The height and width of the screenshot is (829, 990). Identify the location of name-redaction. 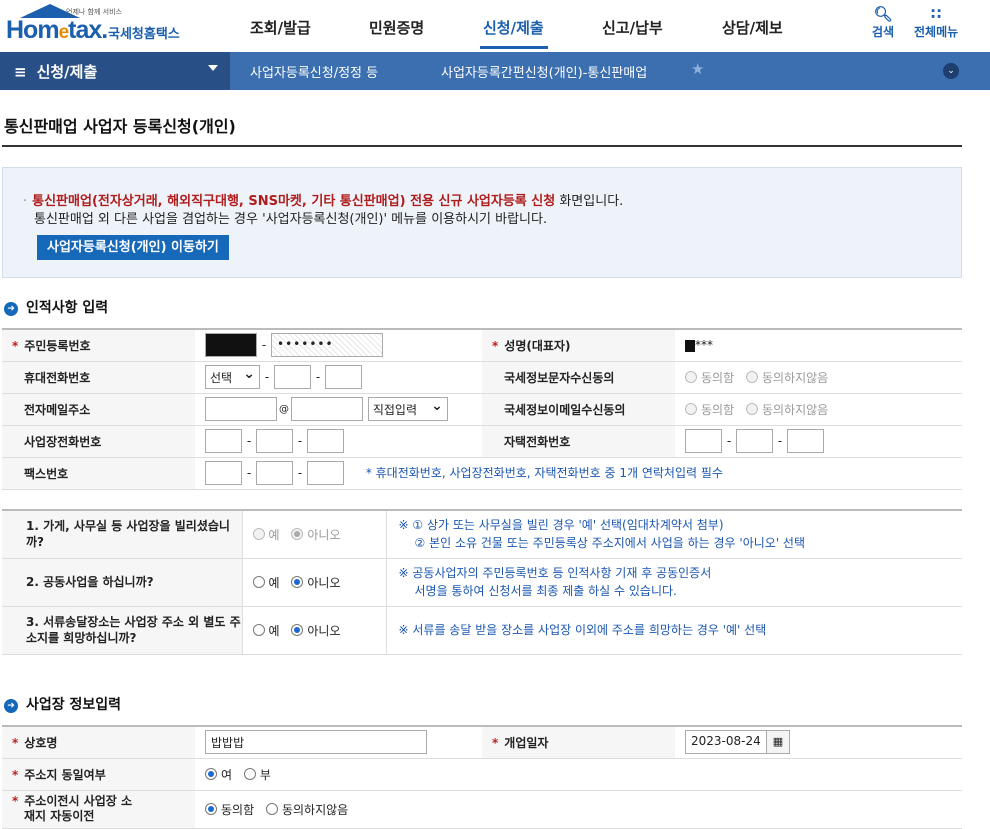
(690, 345).